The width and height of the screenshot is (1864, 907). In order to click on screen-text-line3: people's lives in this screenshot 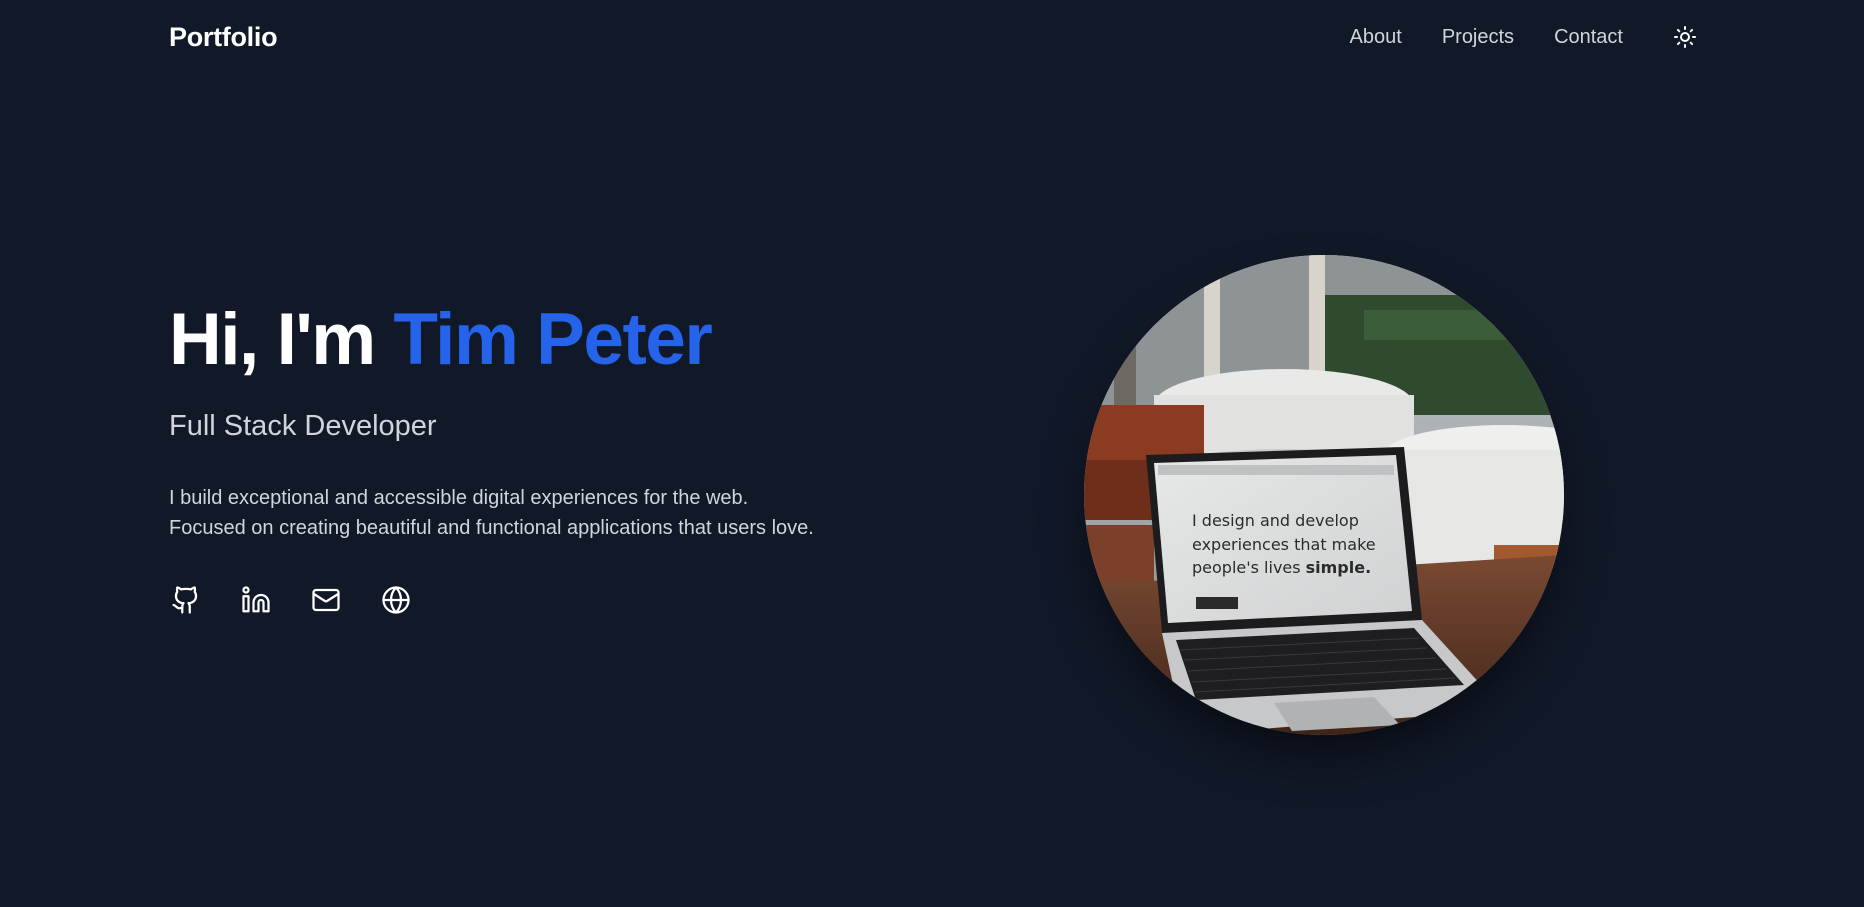, I will do `click(1246, 567)`.